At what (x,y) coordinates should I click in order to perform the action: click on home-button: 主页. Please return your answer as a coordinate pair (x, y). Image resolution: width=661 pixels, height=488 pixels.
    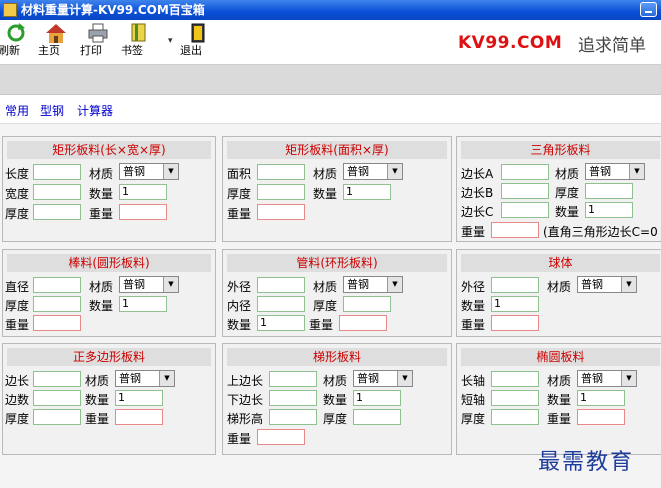
    Looking at the image, I should click on (56, 42).